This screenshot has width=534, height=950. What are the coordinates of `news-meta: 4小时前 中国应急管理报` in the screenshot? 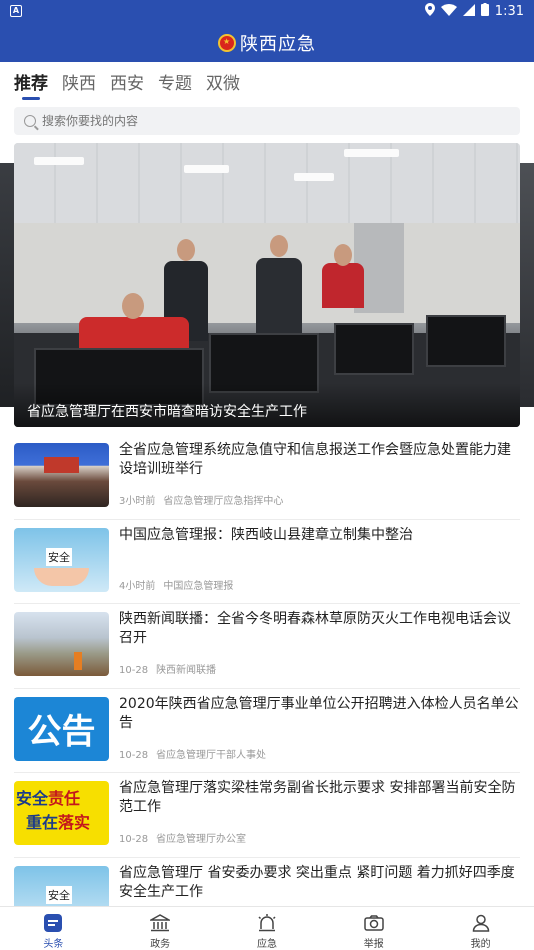 It's located at (180, 584).